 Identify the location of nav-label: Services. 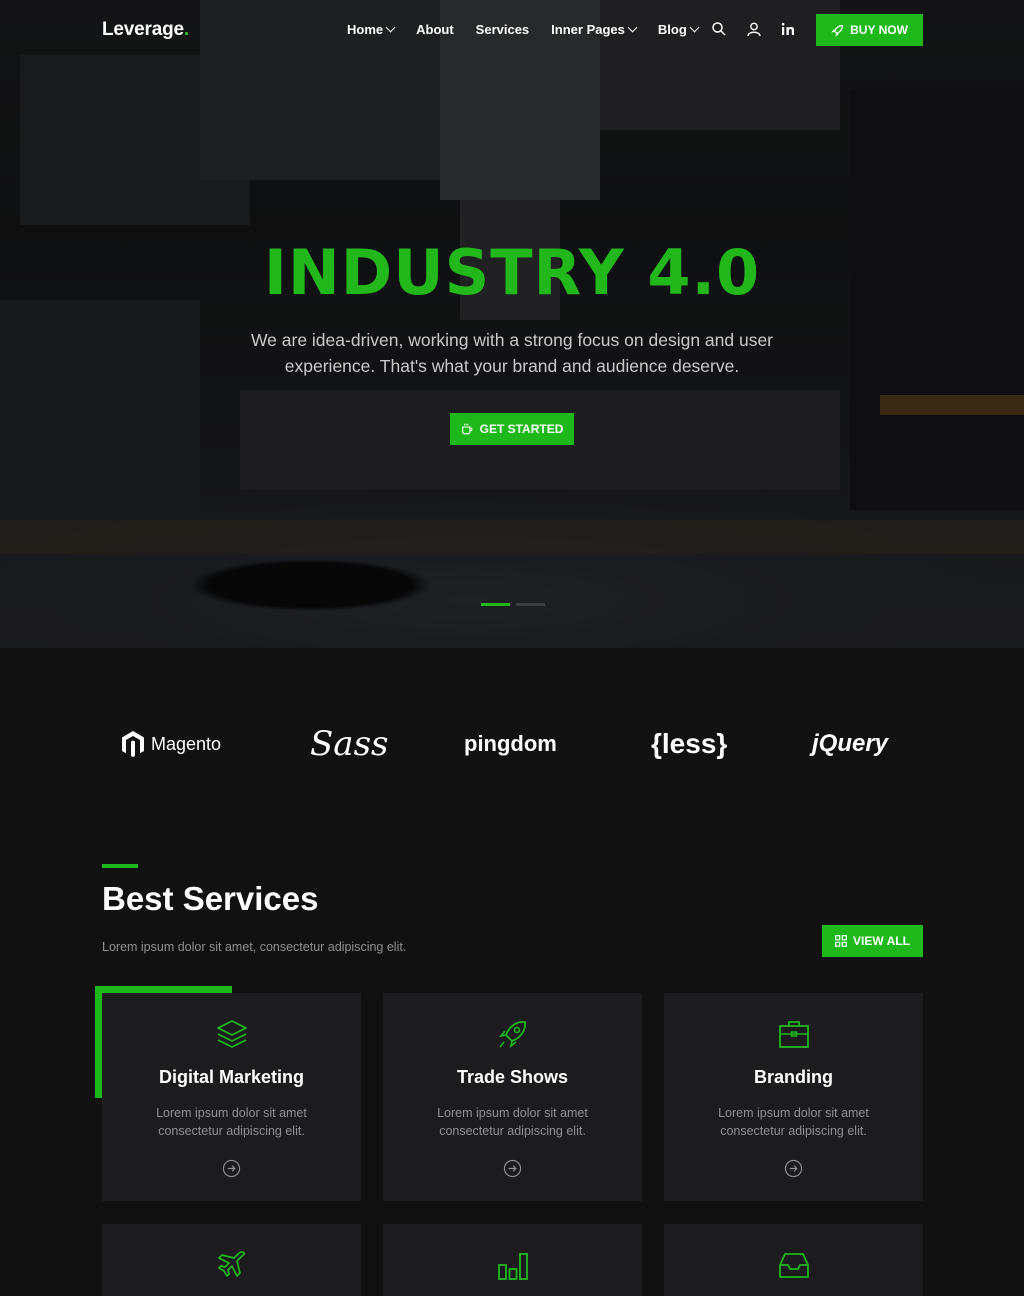
(502, 29).